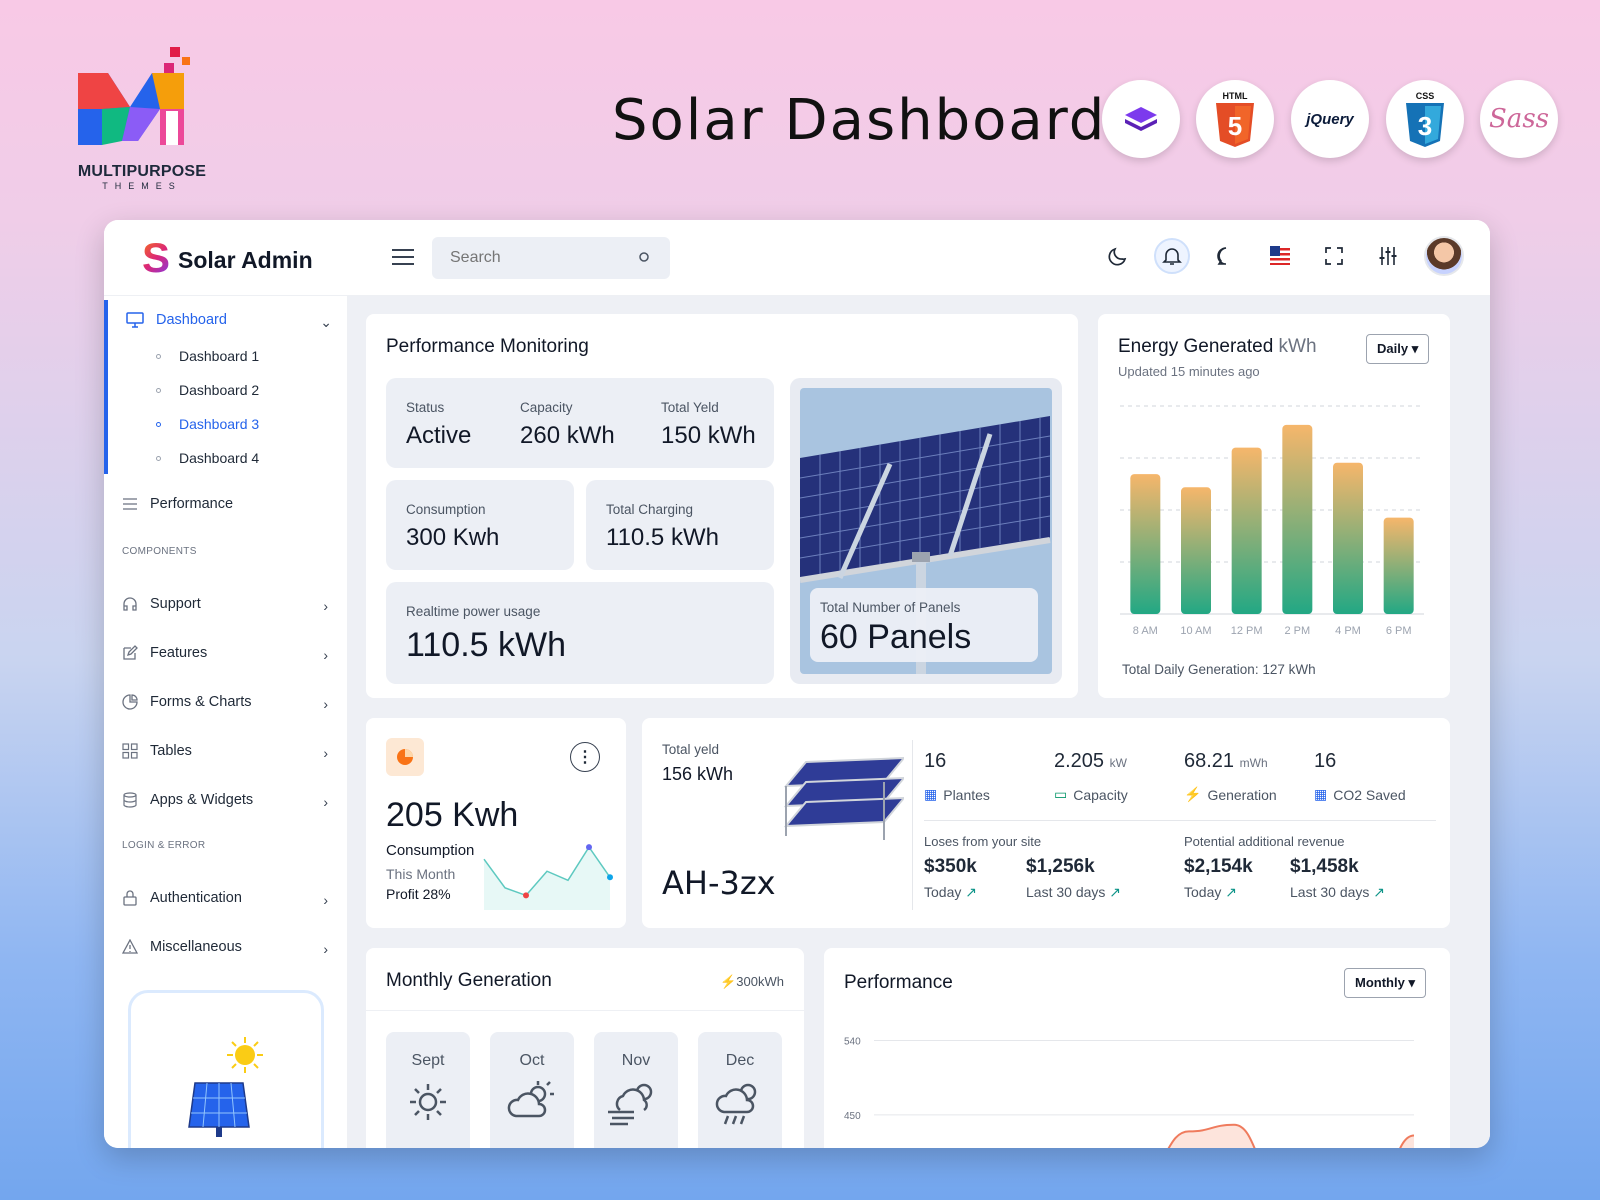 The image size is (1600, 1200). I want to click on bootstrap-icon, so click(1141, 119).